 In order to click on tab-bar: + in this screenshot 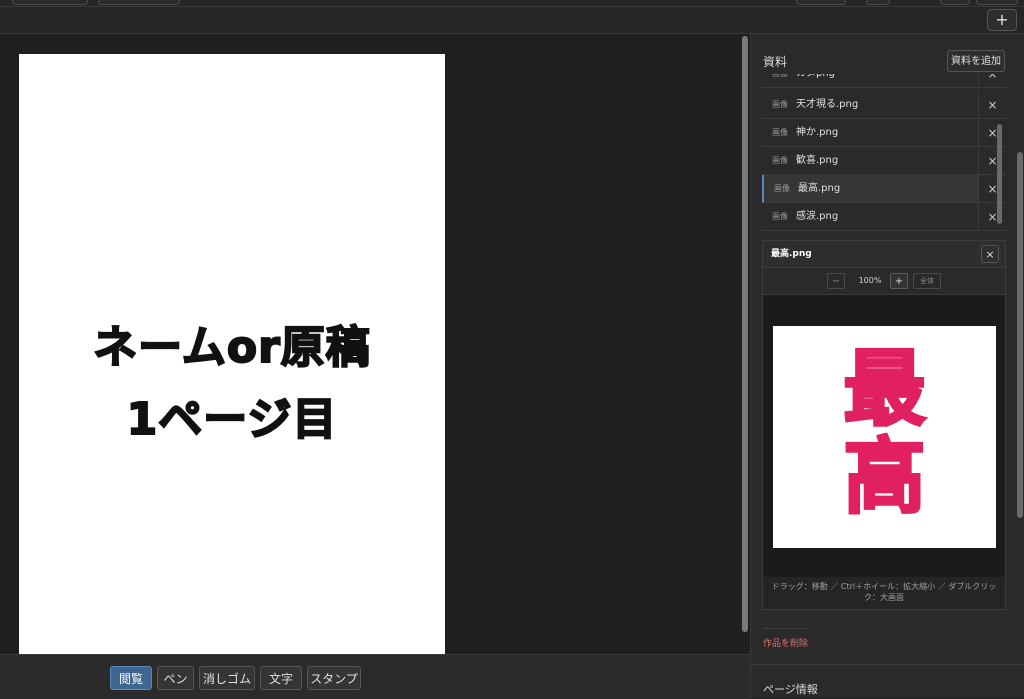, I will do `click(512, 20)`.